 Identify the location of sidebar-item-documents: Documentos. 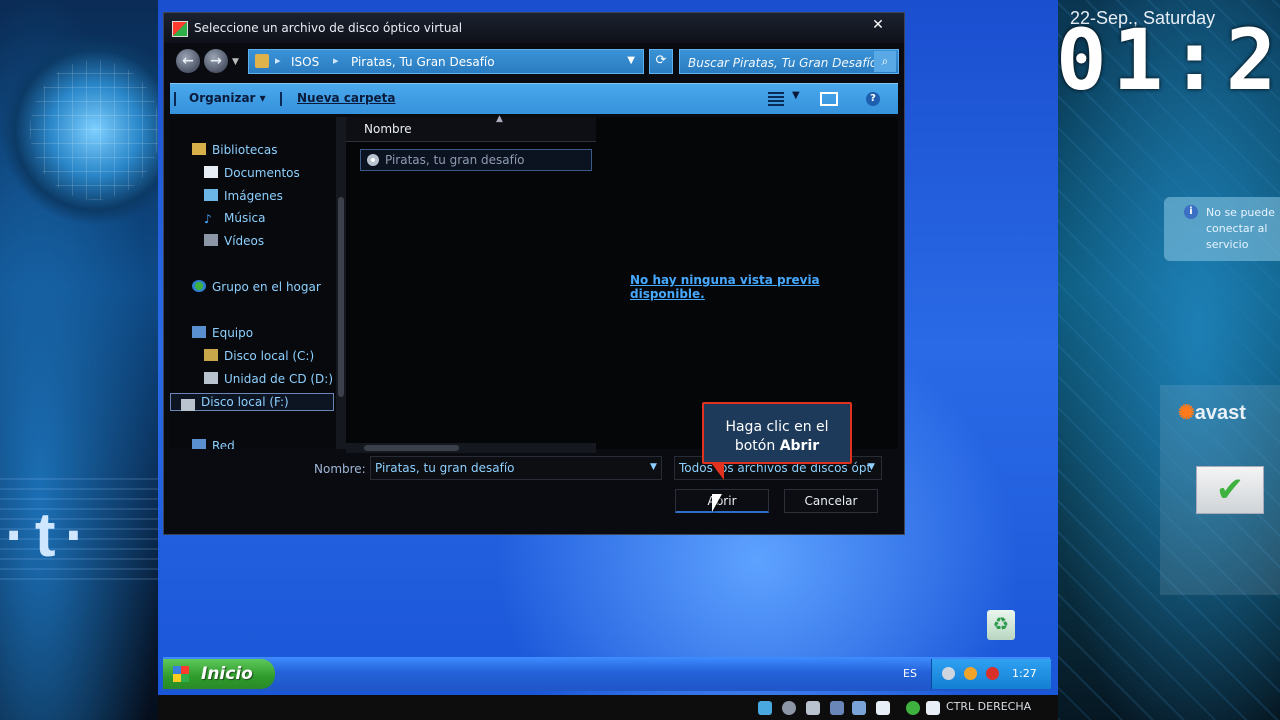
(252, 173).